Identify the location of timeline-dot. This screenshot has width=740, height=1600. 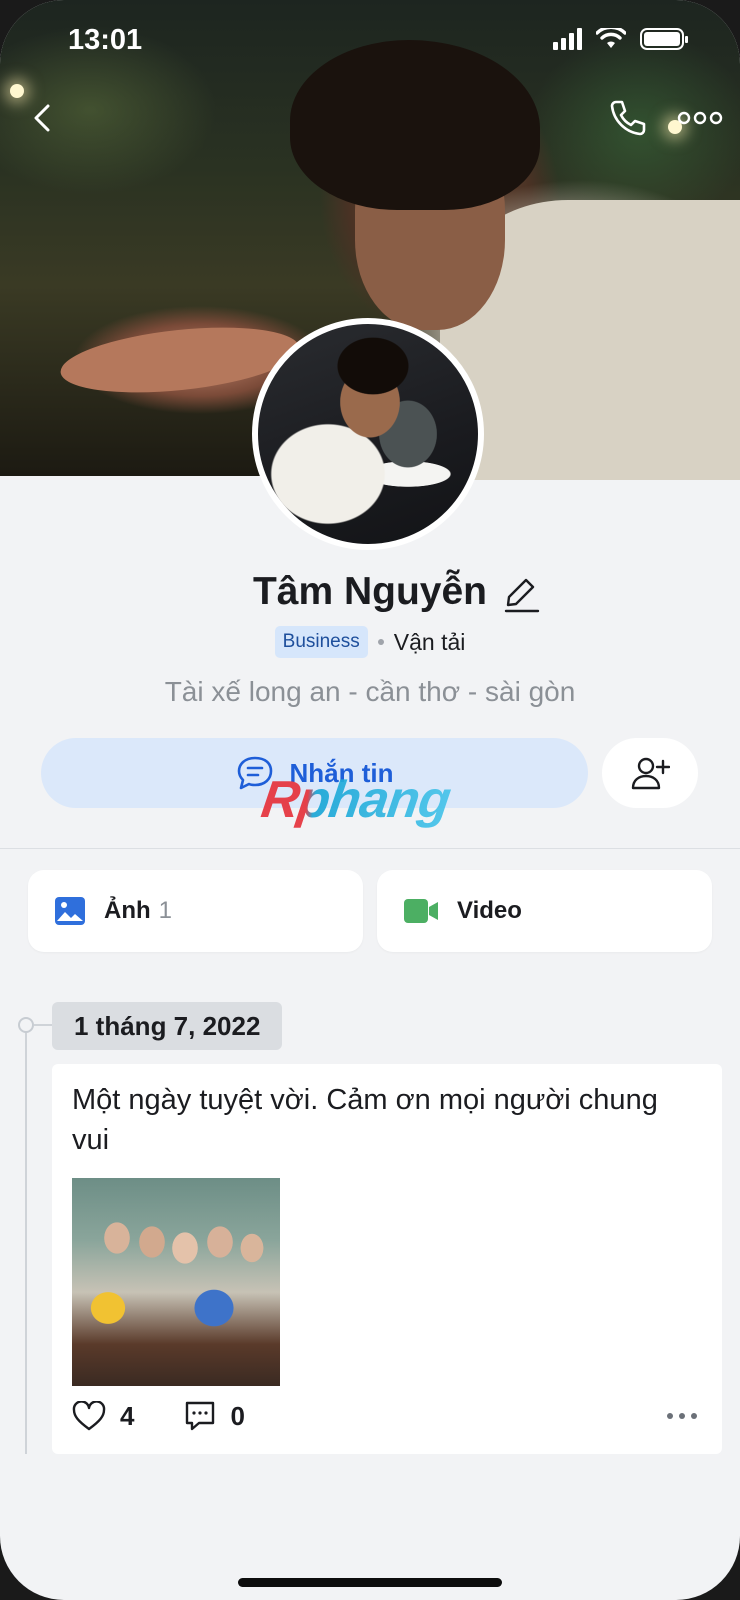
(26, 1025).